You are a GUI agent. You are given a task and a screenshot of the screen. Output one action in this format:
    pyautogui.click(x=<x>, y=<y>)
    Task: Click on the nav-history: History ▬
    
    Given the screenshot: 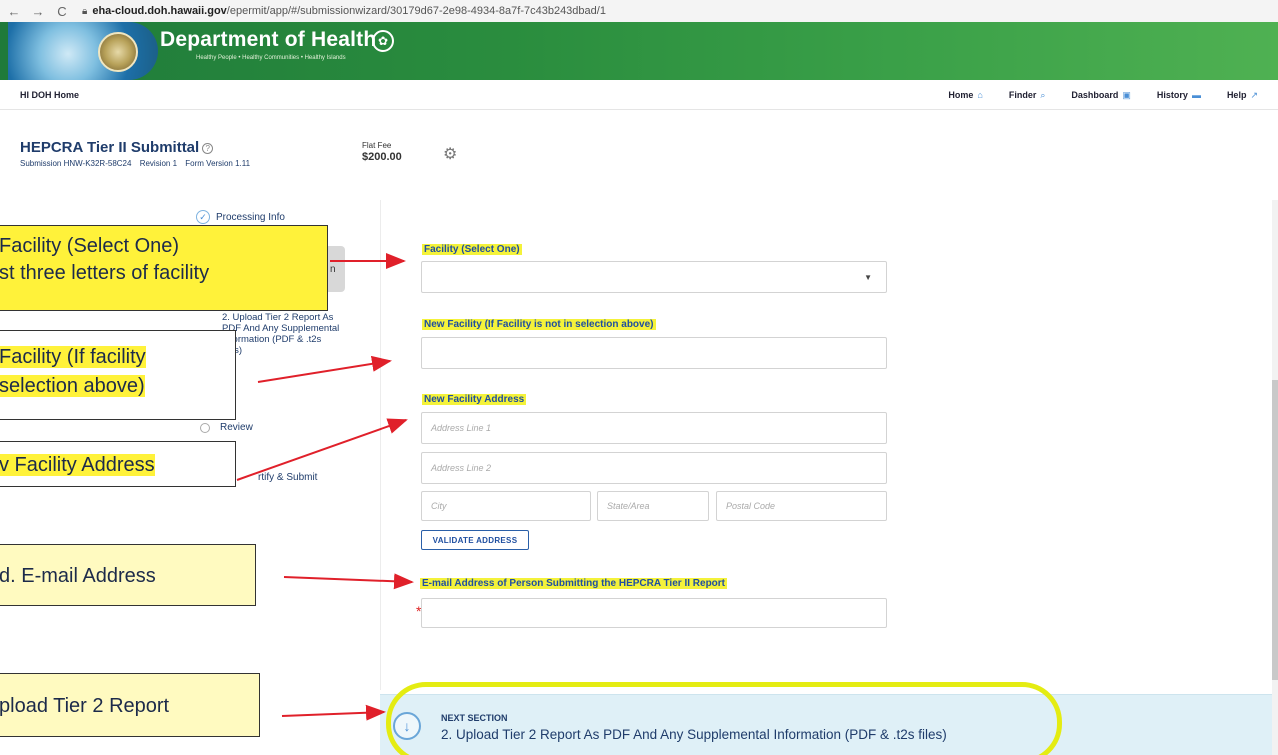 What is the action you would take?
    pyautogui.click(x=1179, y=95)
    